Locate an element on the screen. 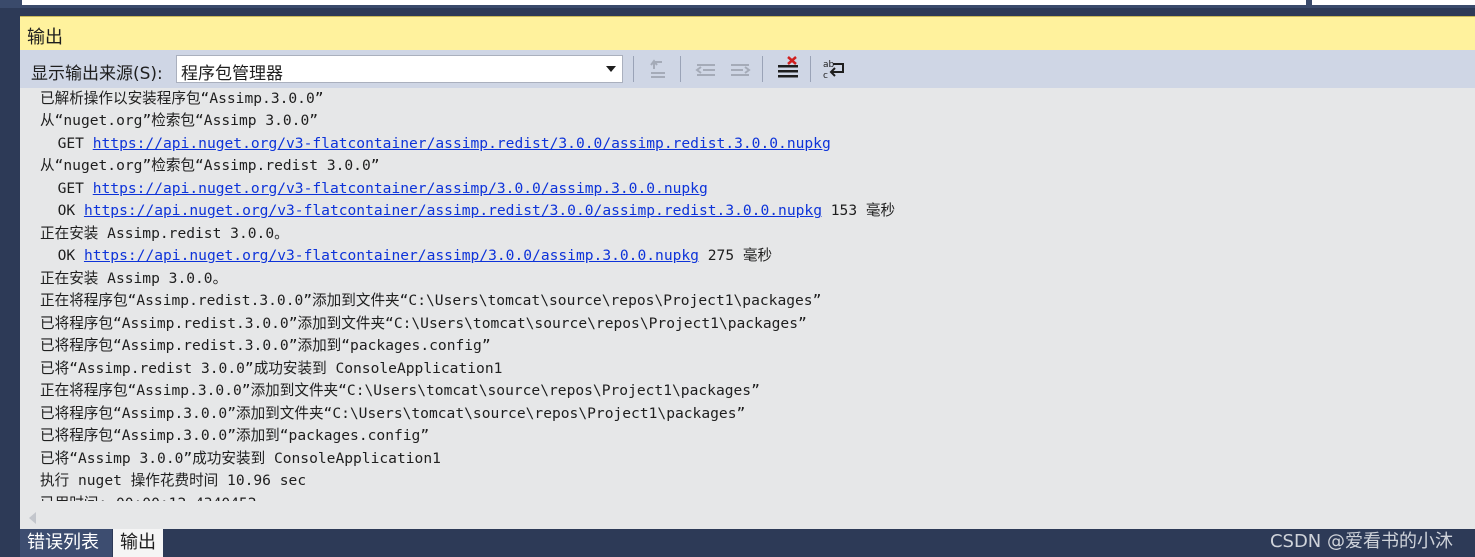  chevron-down-icon is located at coordinates (611, 69).